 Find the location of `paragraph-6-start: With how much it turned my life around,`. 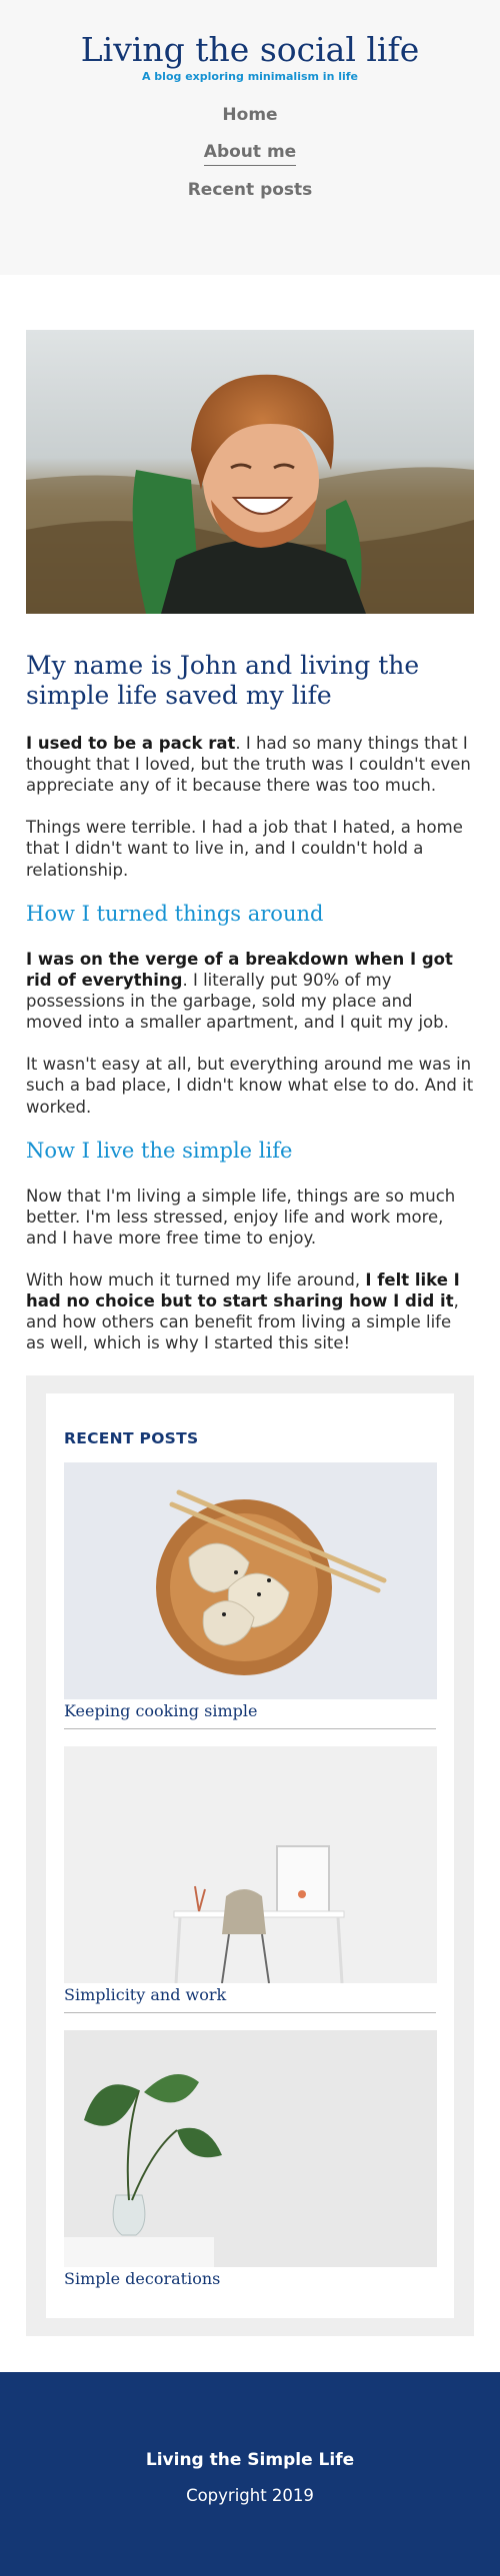

paragraph-6-start: With how much it turned my life around, is located at coordinates (196, 1280).